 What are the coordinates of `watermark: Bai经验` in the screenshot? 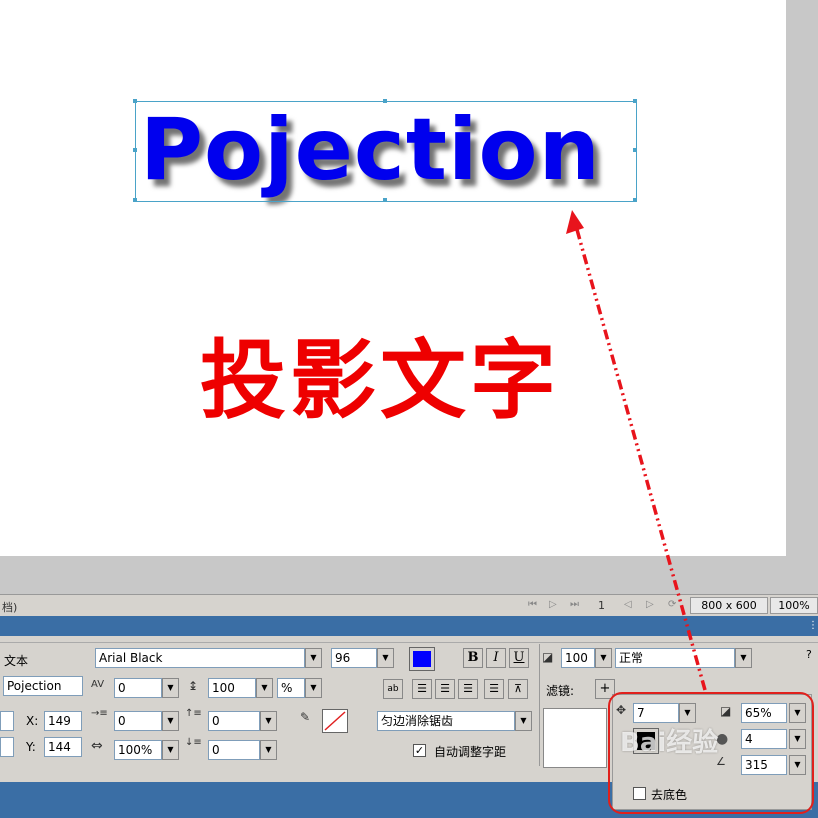 It's located at (669, 743).